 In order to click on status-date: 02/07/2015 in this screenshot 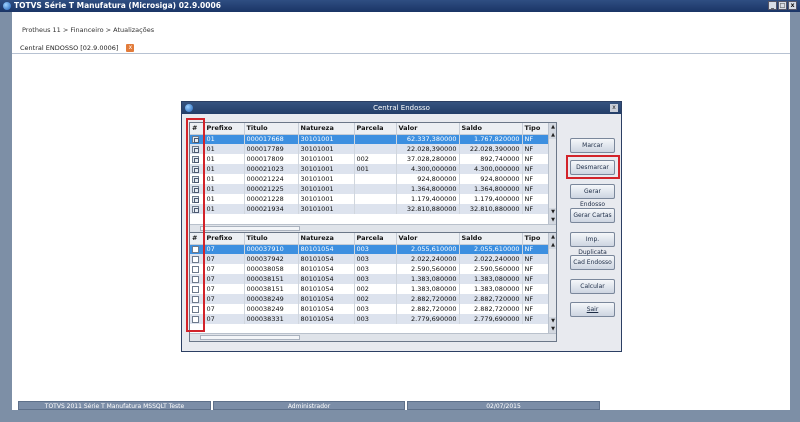, I will do `click(503, 405)`.